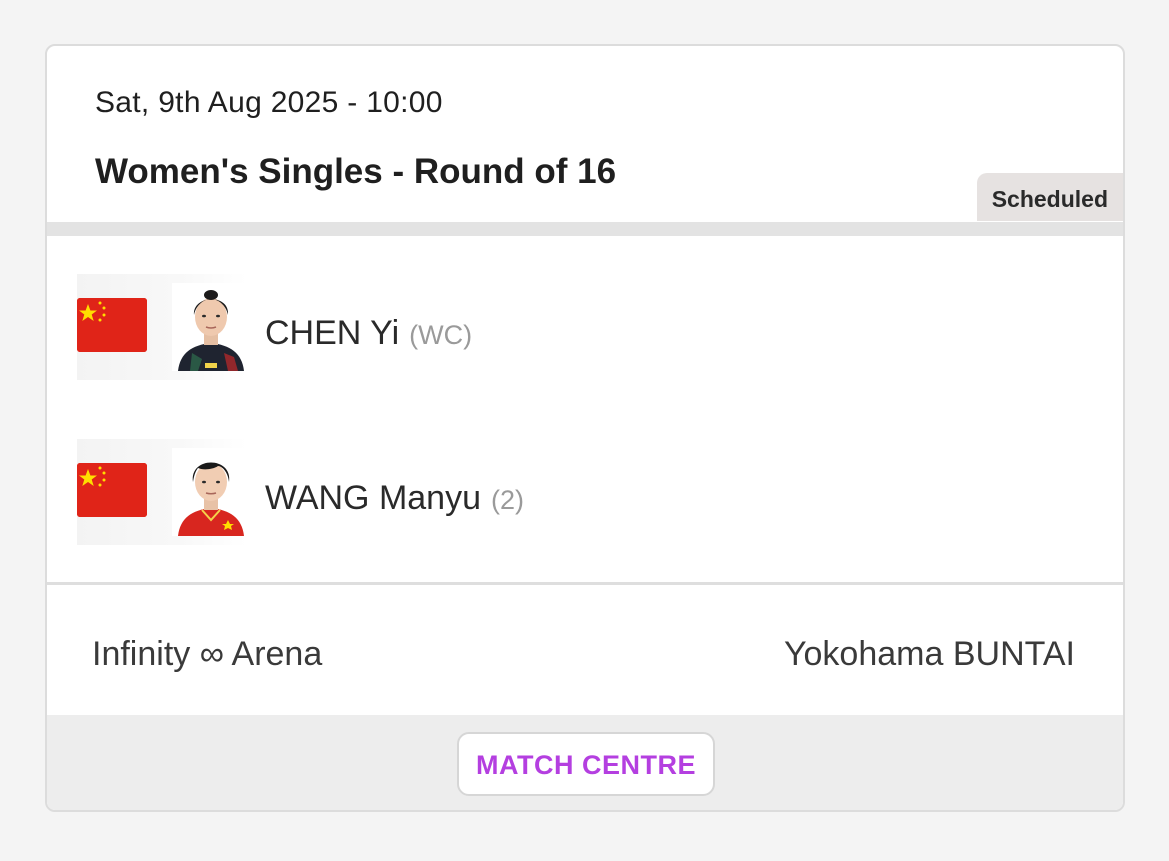  What do you see at coordinates (577, 492) in the screenshot?
I see `player-row: WANG Manyu (2)` at bounding box center [577, 492].